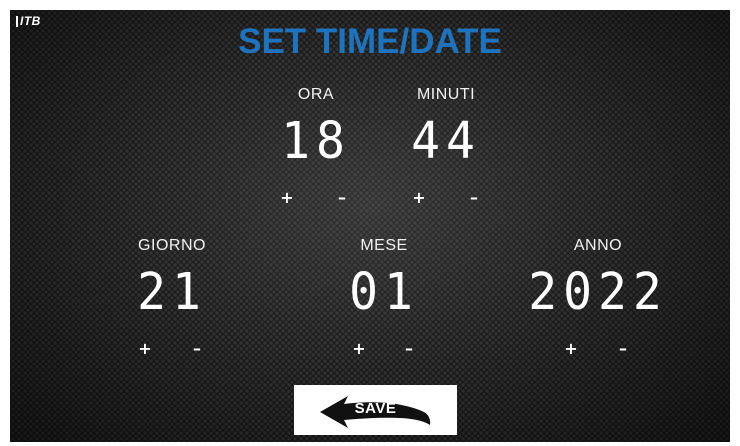 This screenshot has height=446, width=740. What do you see at coordinates (145, 349) in the screenshot?
I see `day-increase-button: +` at bounding box center [145, 349].